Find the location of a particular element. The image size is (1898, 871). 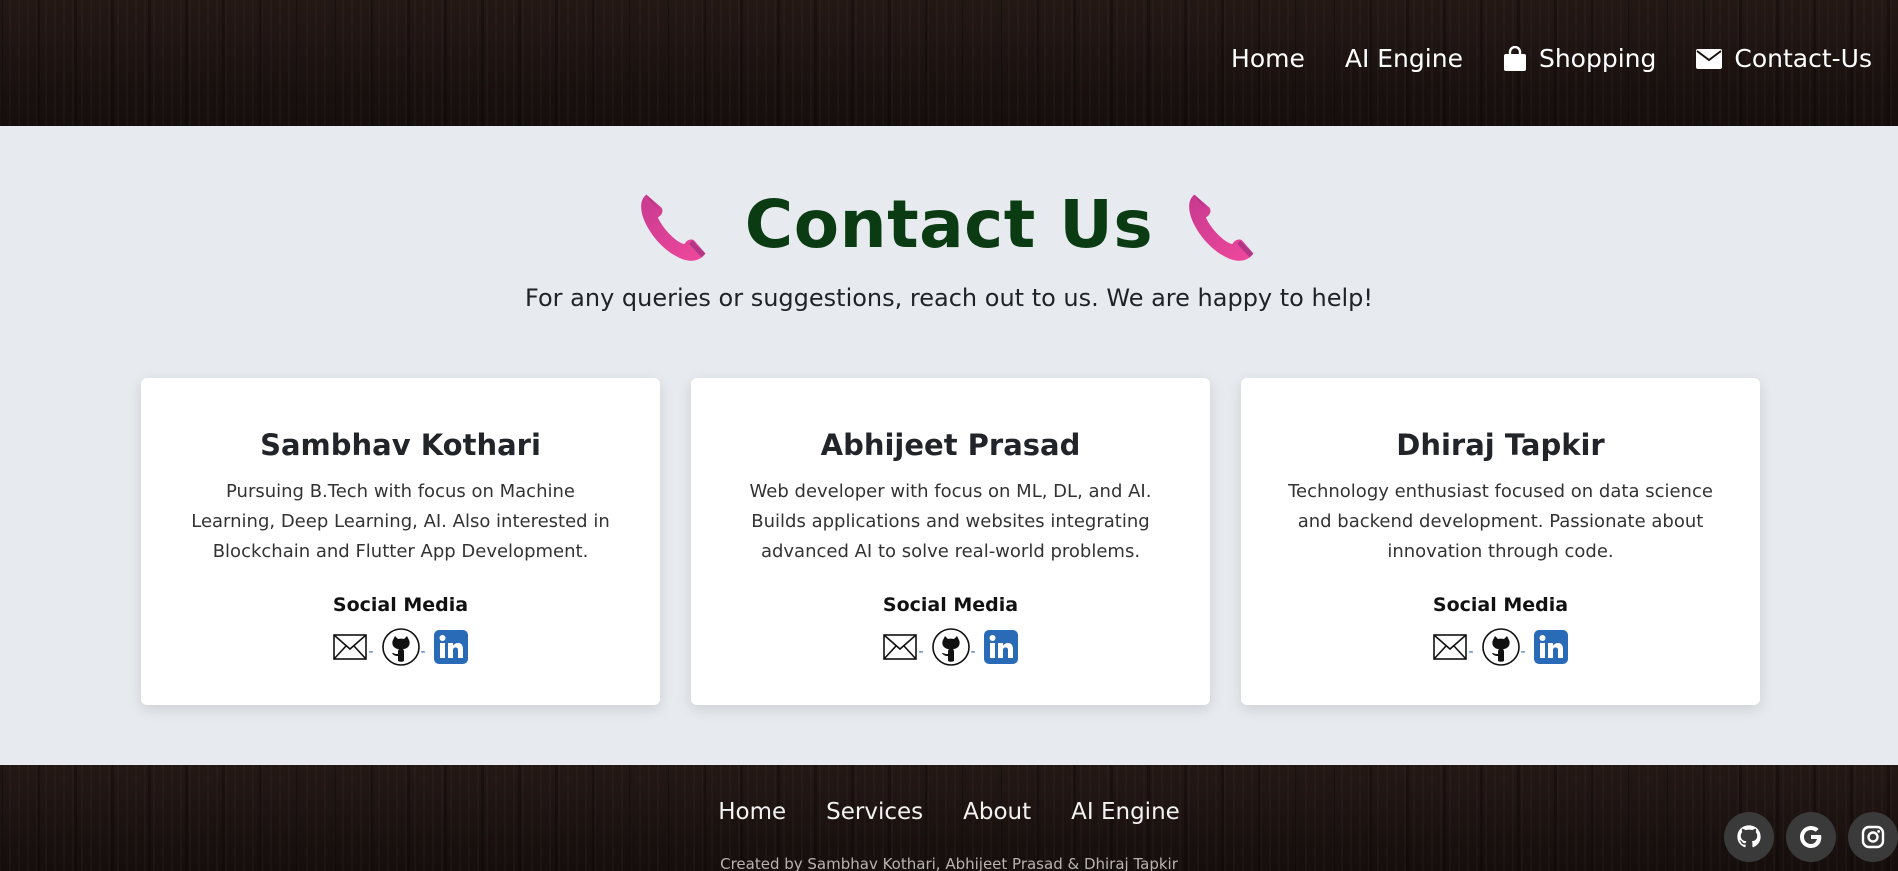

footer-link-home: Home is located at coordinates (752, 812).